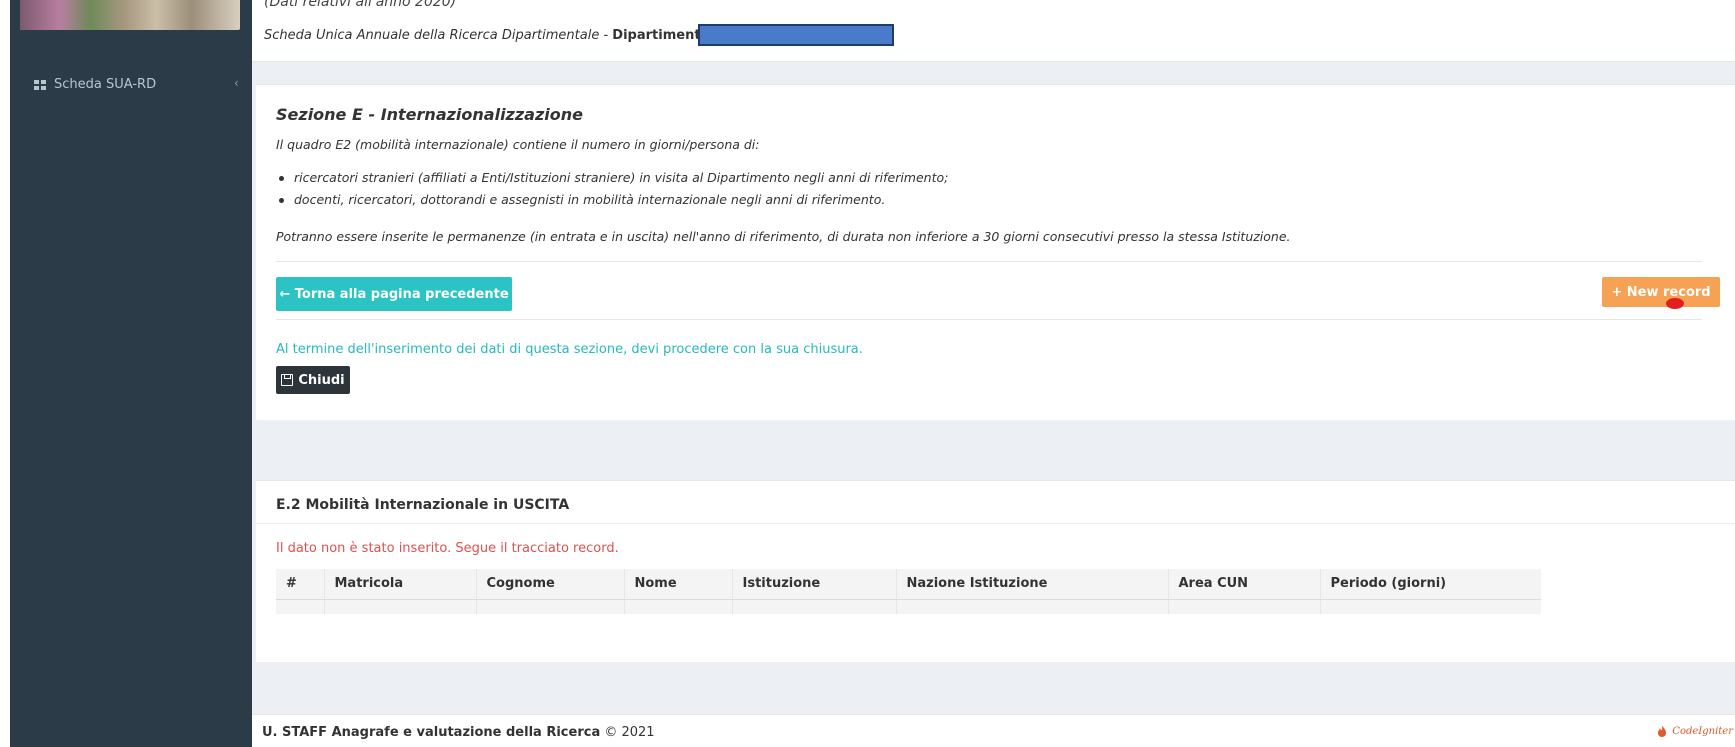 The width and height of the screenshot is (1735, 747). Describe the element at coordinates (796, 35) in the screenshot. I see `redacted-department-name` at that location.